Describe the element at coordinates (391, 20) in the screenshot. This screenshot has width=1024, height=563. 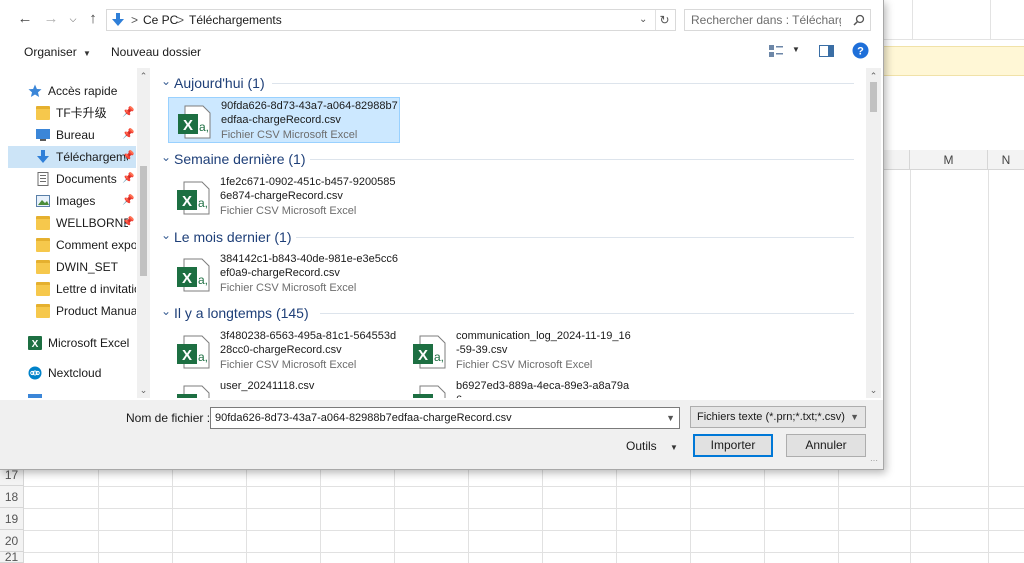
I see `address-bar: > Ce PC > Téléchargements ⌄ ↻` at that location.